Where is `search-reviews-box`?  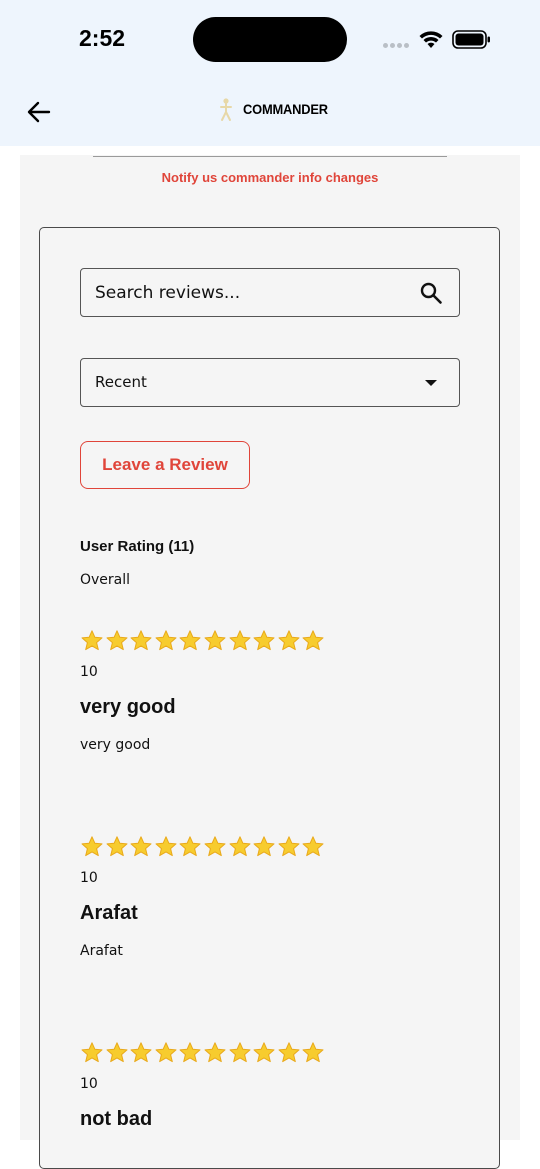 search-reviews-box is located at coordinates (270, 292).